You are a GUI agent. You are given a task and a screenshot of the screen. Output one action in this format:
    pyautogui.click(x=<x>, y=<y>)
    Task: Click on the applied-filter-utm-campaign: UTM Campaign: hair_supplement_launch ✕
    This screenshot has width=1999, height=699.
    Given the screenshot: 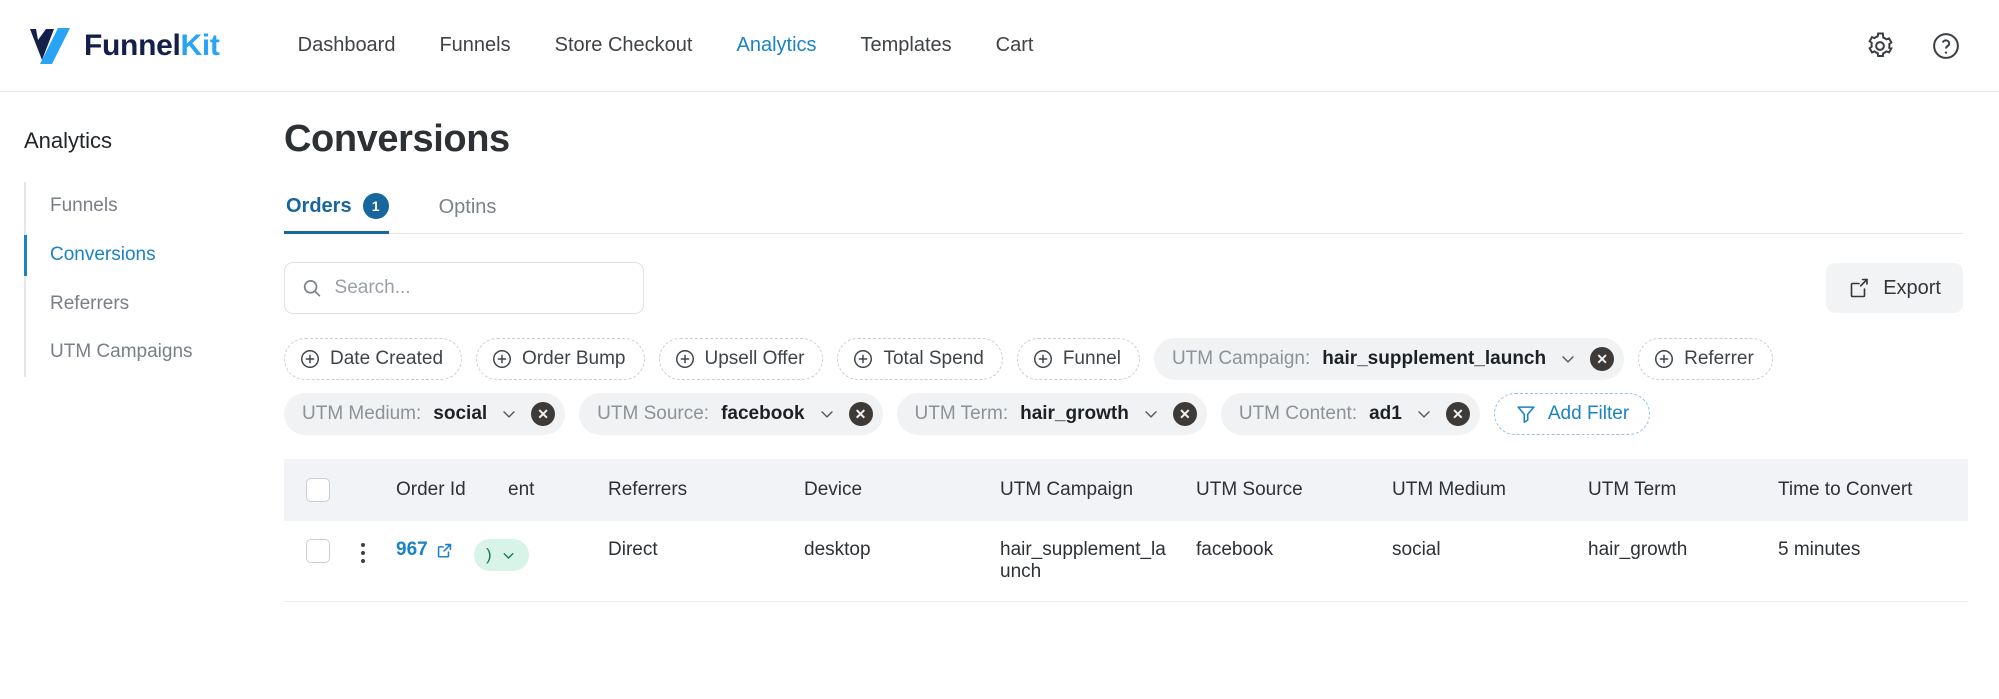 What is the action you would take?
    pyautogui.click(x=1389, y=359)
    